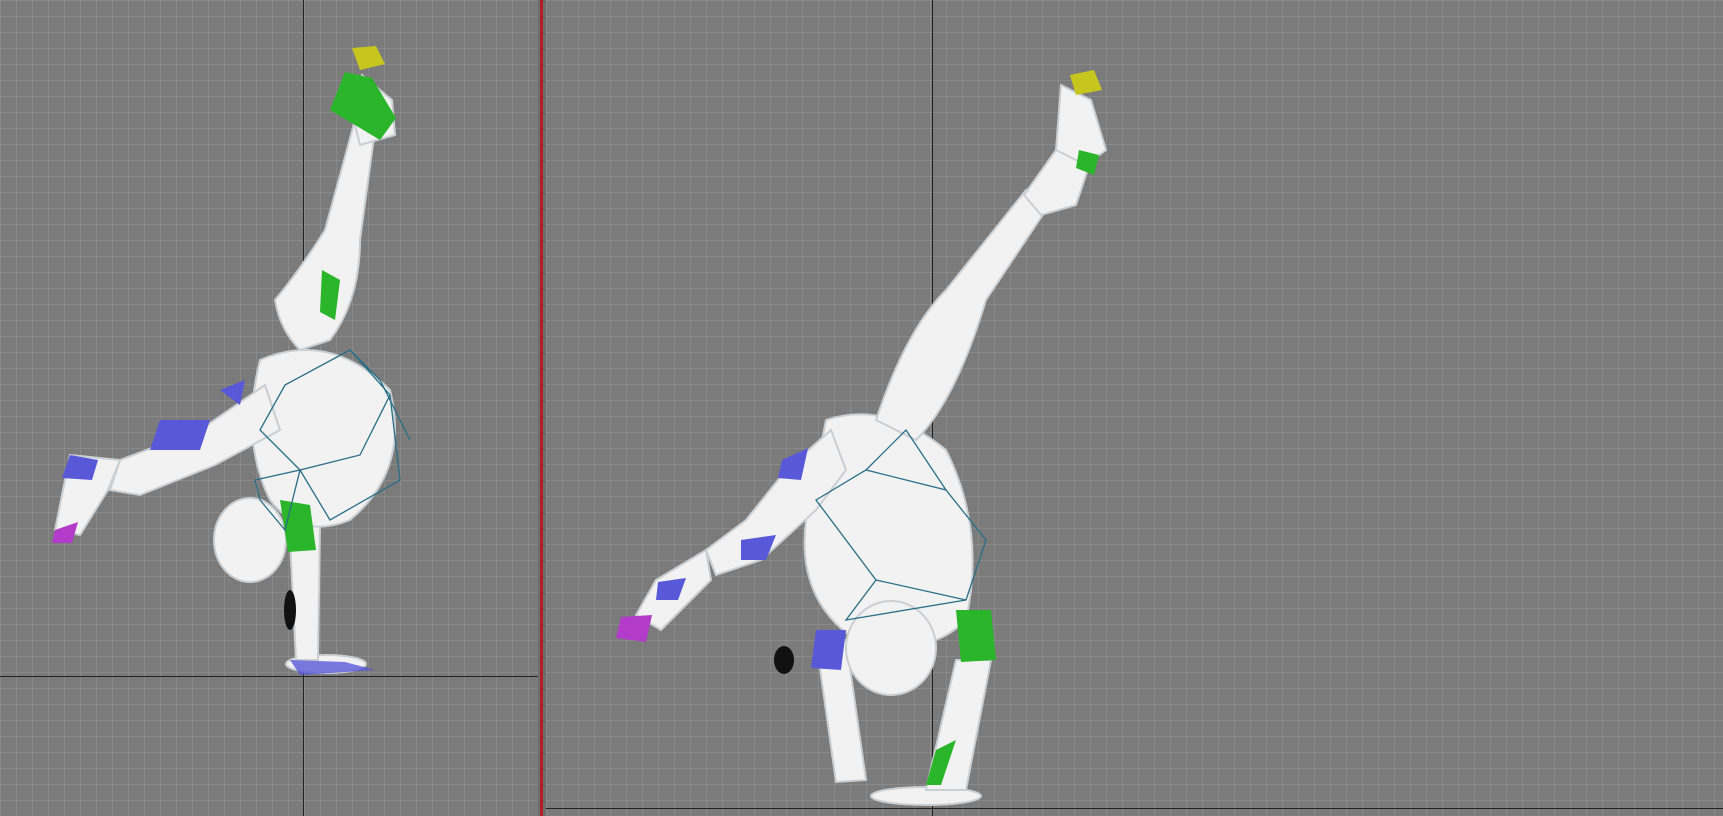 The height and width of the screenshot is (816, 1723). Describe the element at coordinates (180, 435) in the screenshot. I see `left-knee-marker` at that location.